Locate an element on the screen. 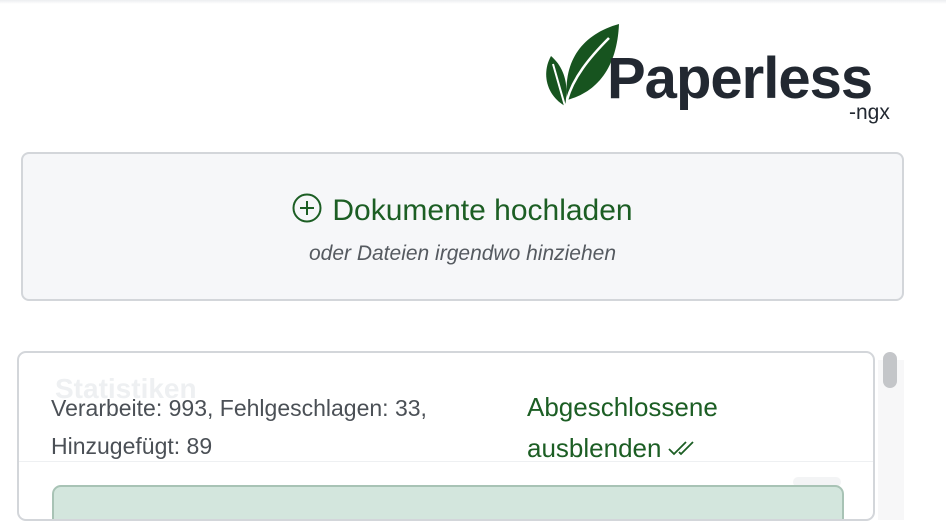 The width and height of the screenshot is (946, 521). double-check-icon is located at coordinates (681, 448).